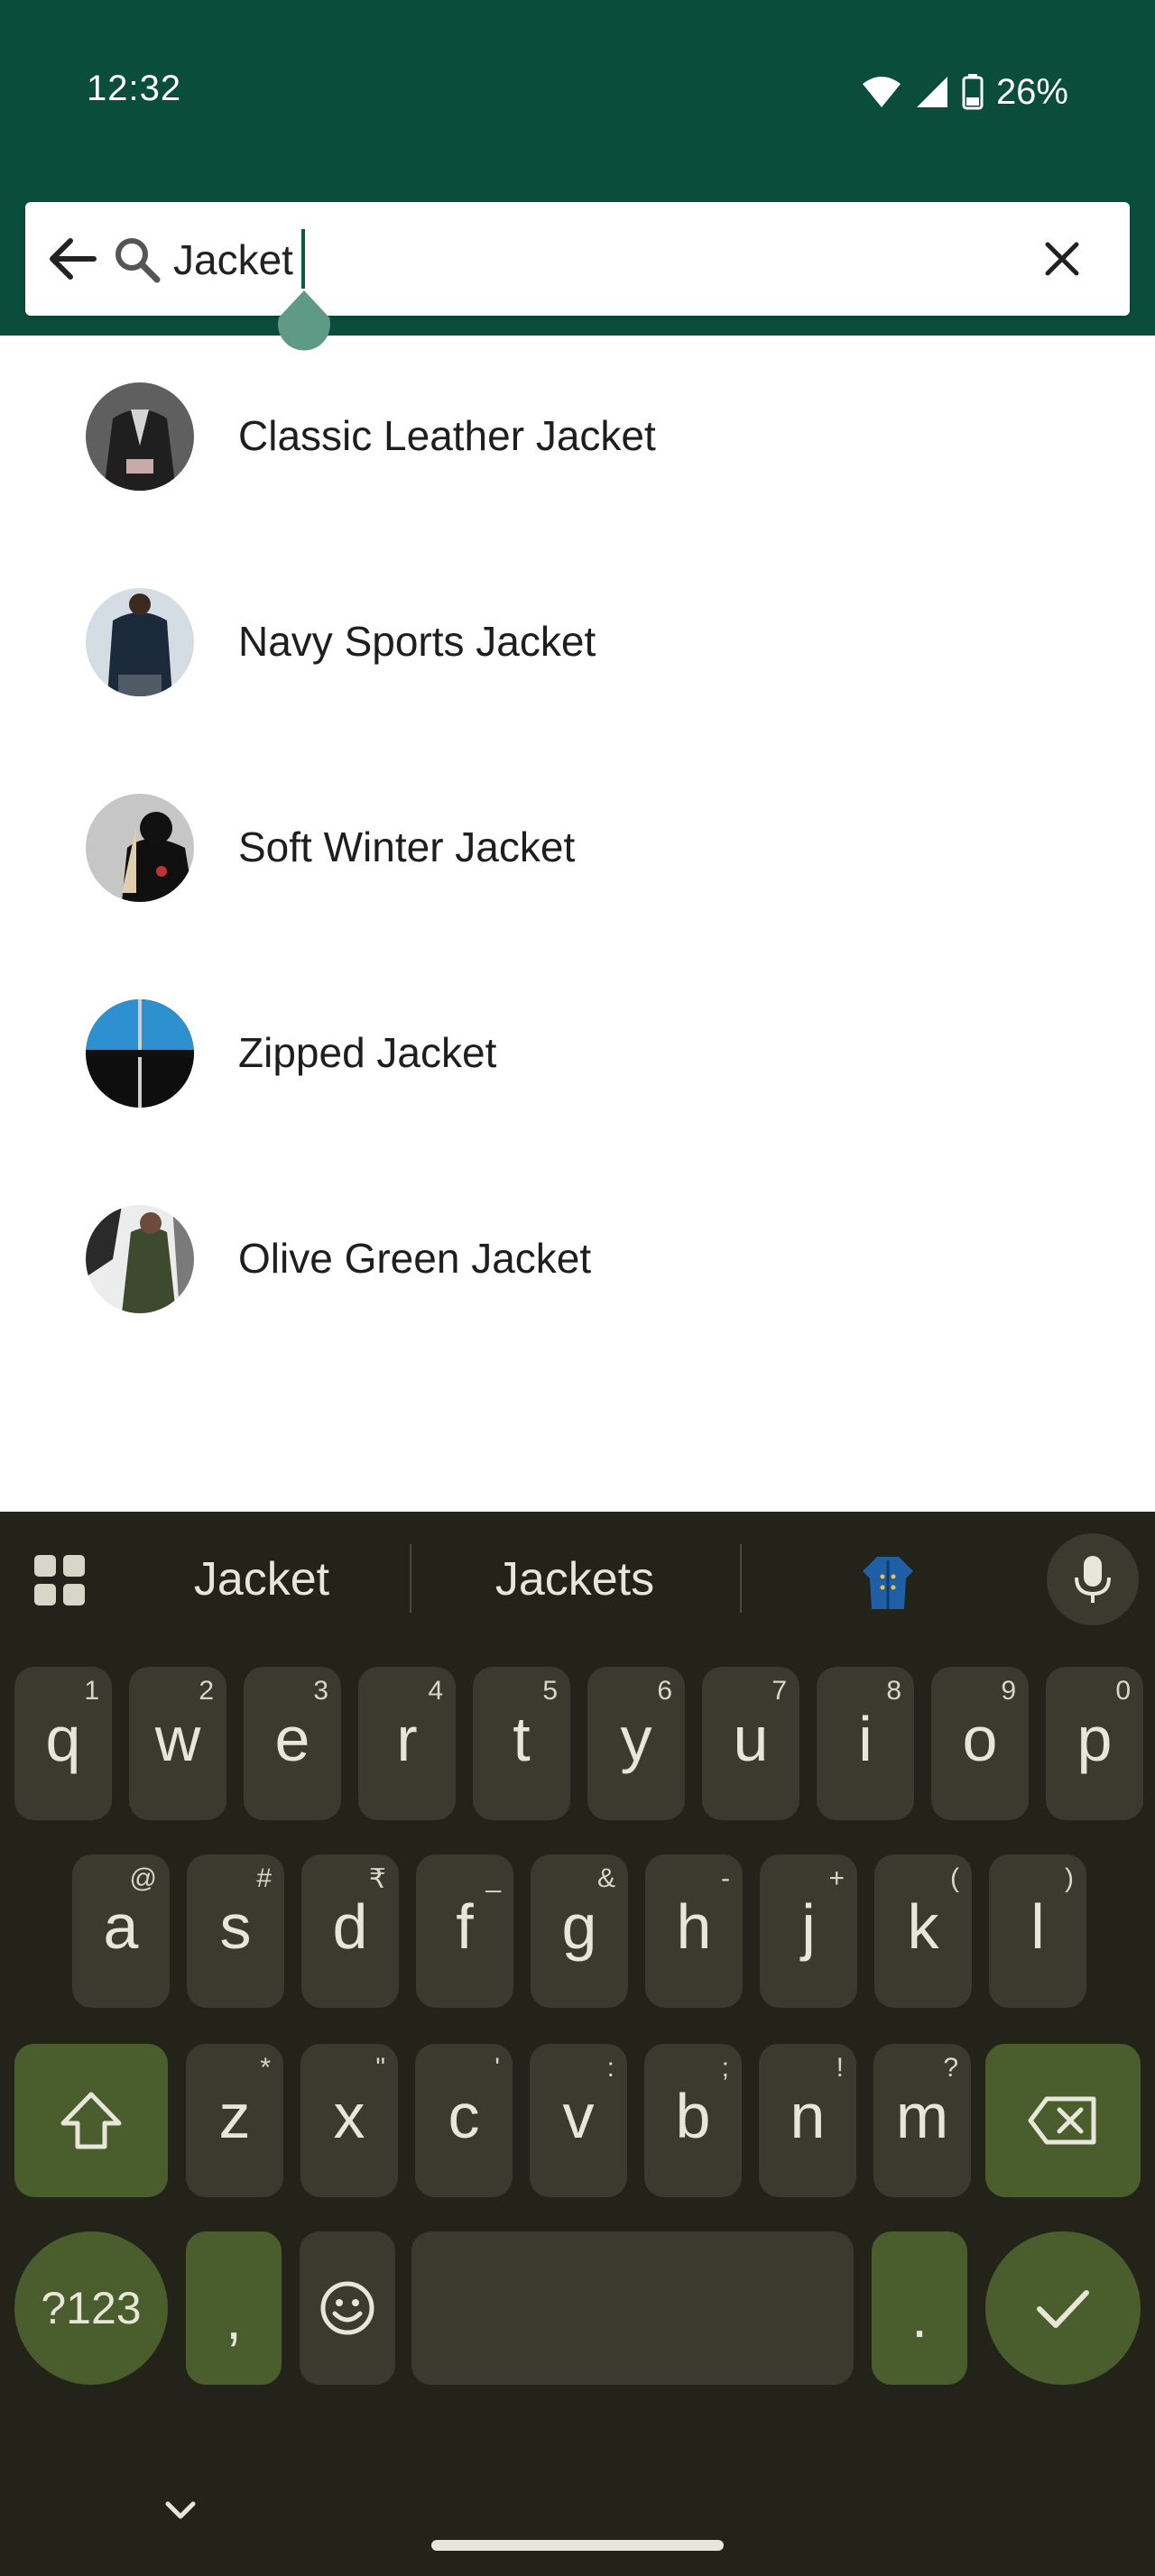 The image size is (1155, 2576). I want to click on coat-emoji-icon, so click(888, 1582).